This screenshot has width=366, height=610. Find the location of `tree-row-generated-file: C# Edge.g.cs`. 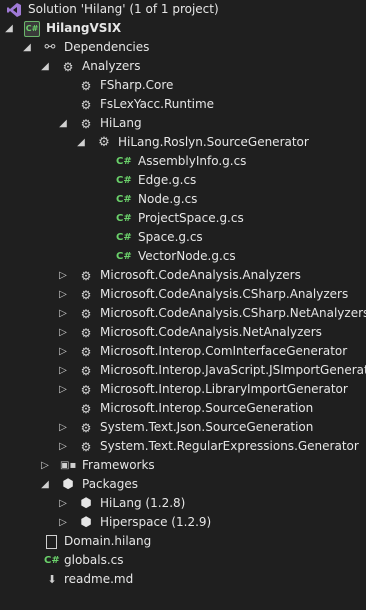

tree-row-generated-file: C# Edge.g.cs is located at coordinates (183, 180).